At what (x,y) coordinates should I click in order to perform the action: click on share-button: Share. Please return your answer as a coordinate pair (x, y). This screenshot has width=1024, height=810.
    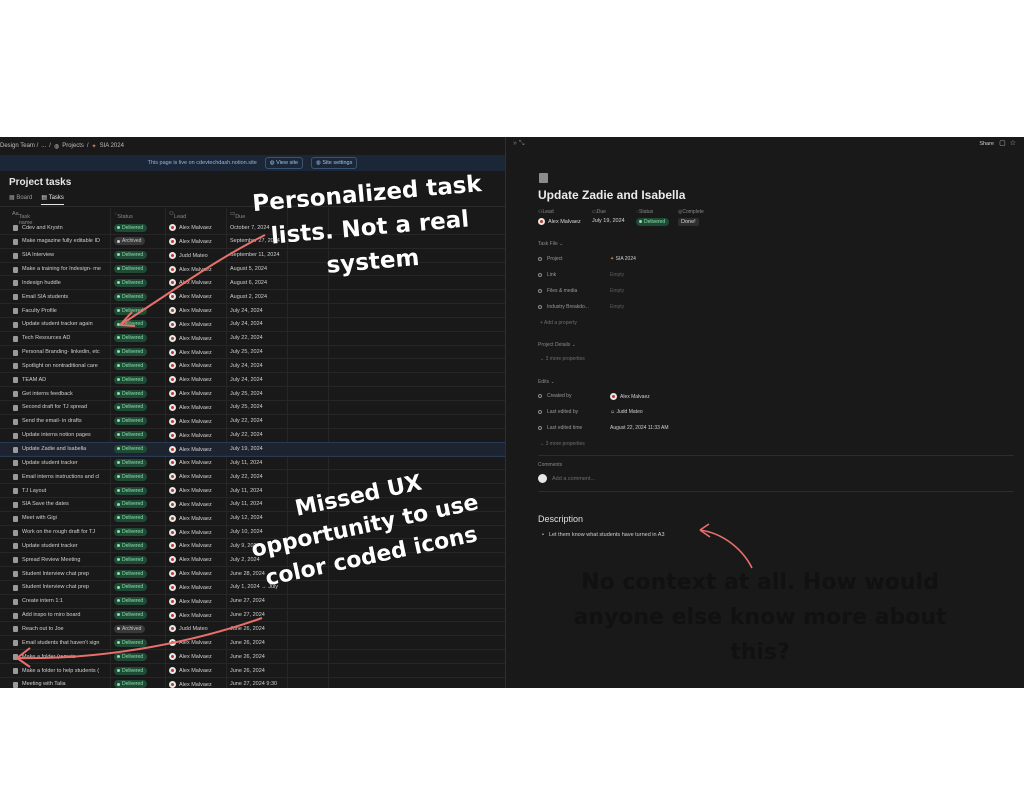
    Looking at the image, I should click on (986, 144).